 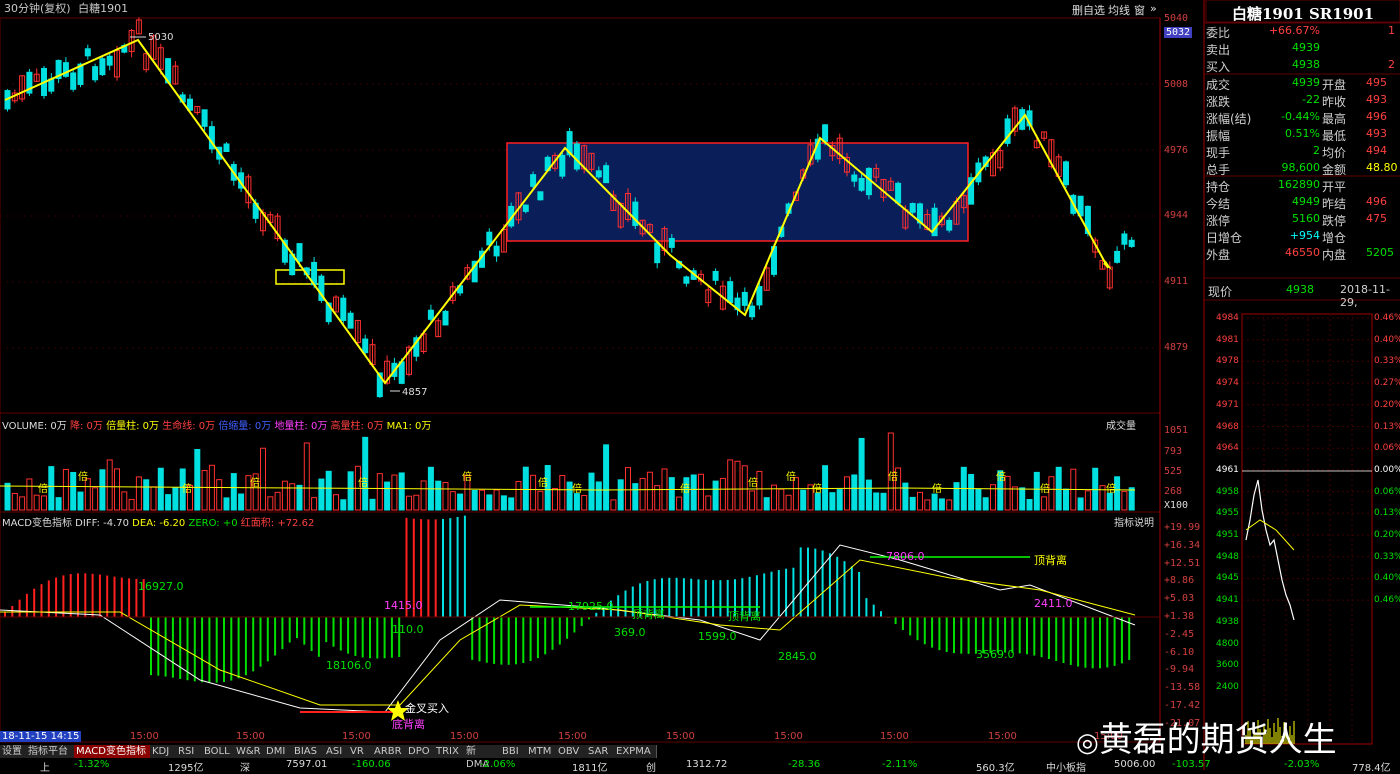 What do you see at coordinates (1365, 296) in the screenshot?
I see `now-date: 2018-11-29,` at bounding box center [1365, 296].